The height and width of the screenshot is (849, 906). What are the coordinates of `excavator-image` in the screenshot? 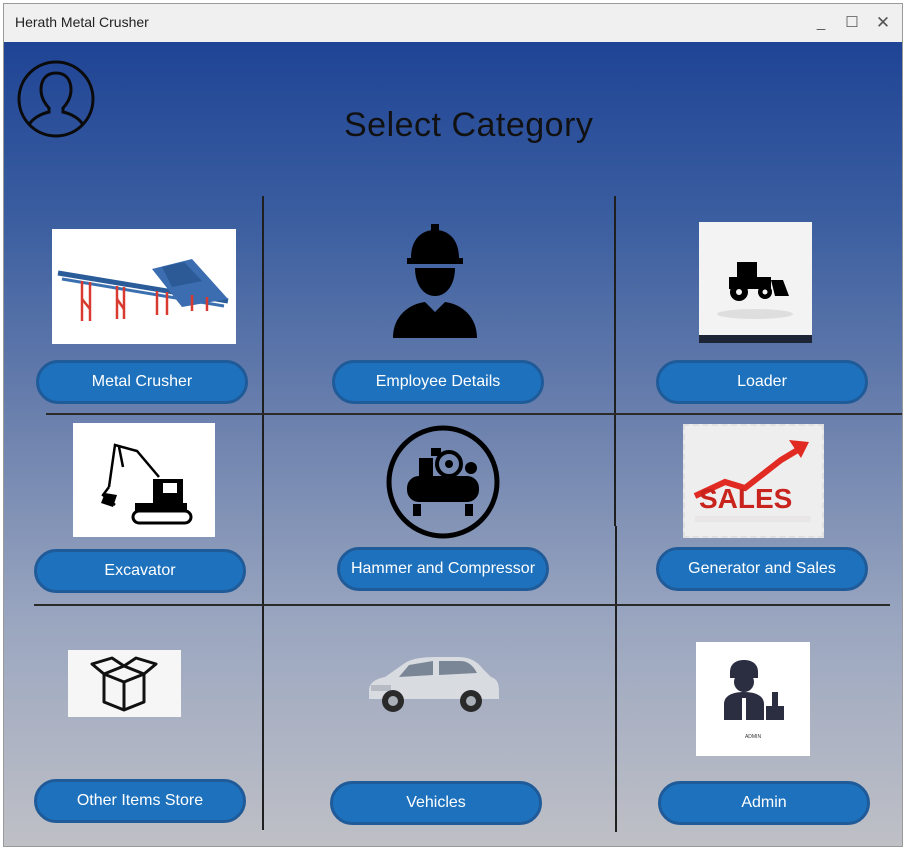 It's located at (144, 480).